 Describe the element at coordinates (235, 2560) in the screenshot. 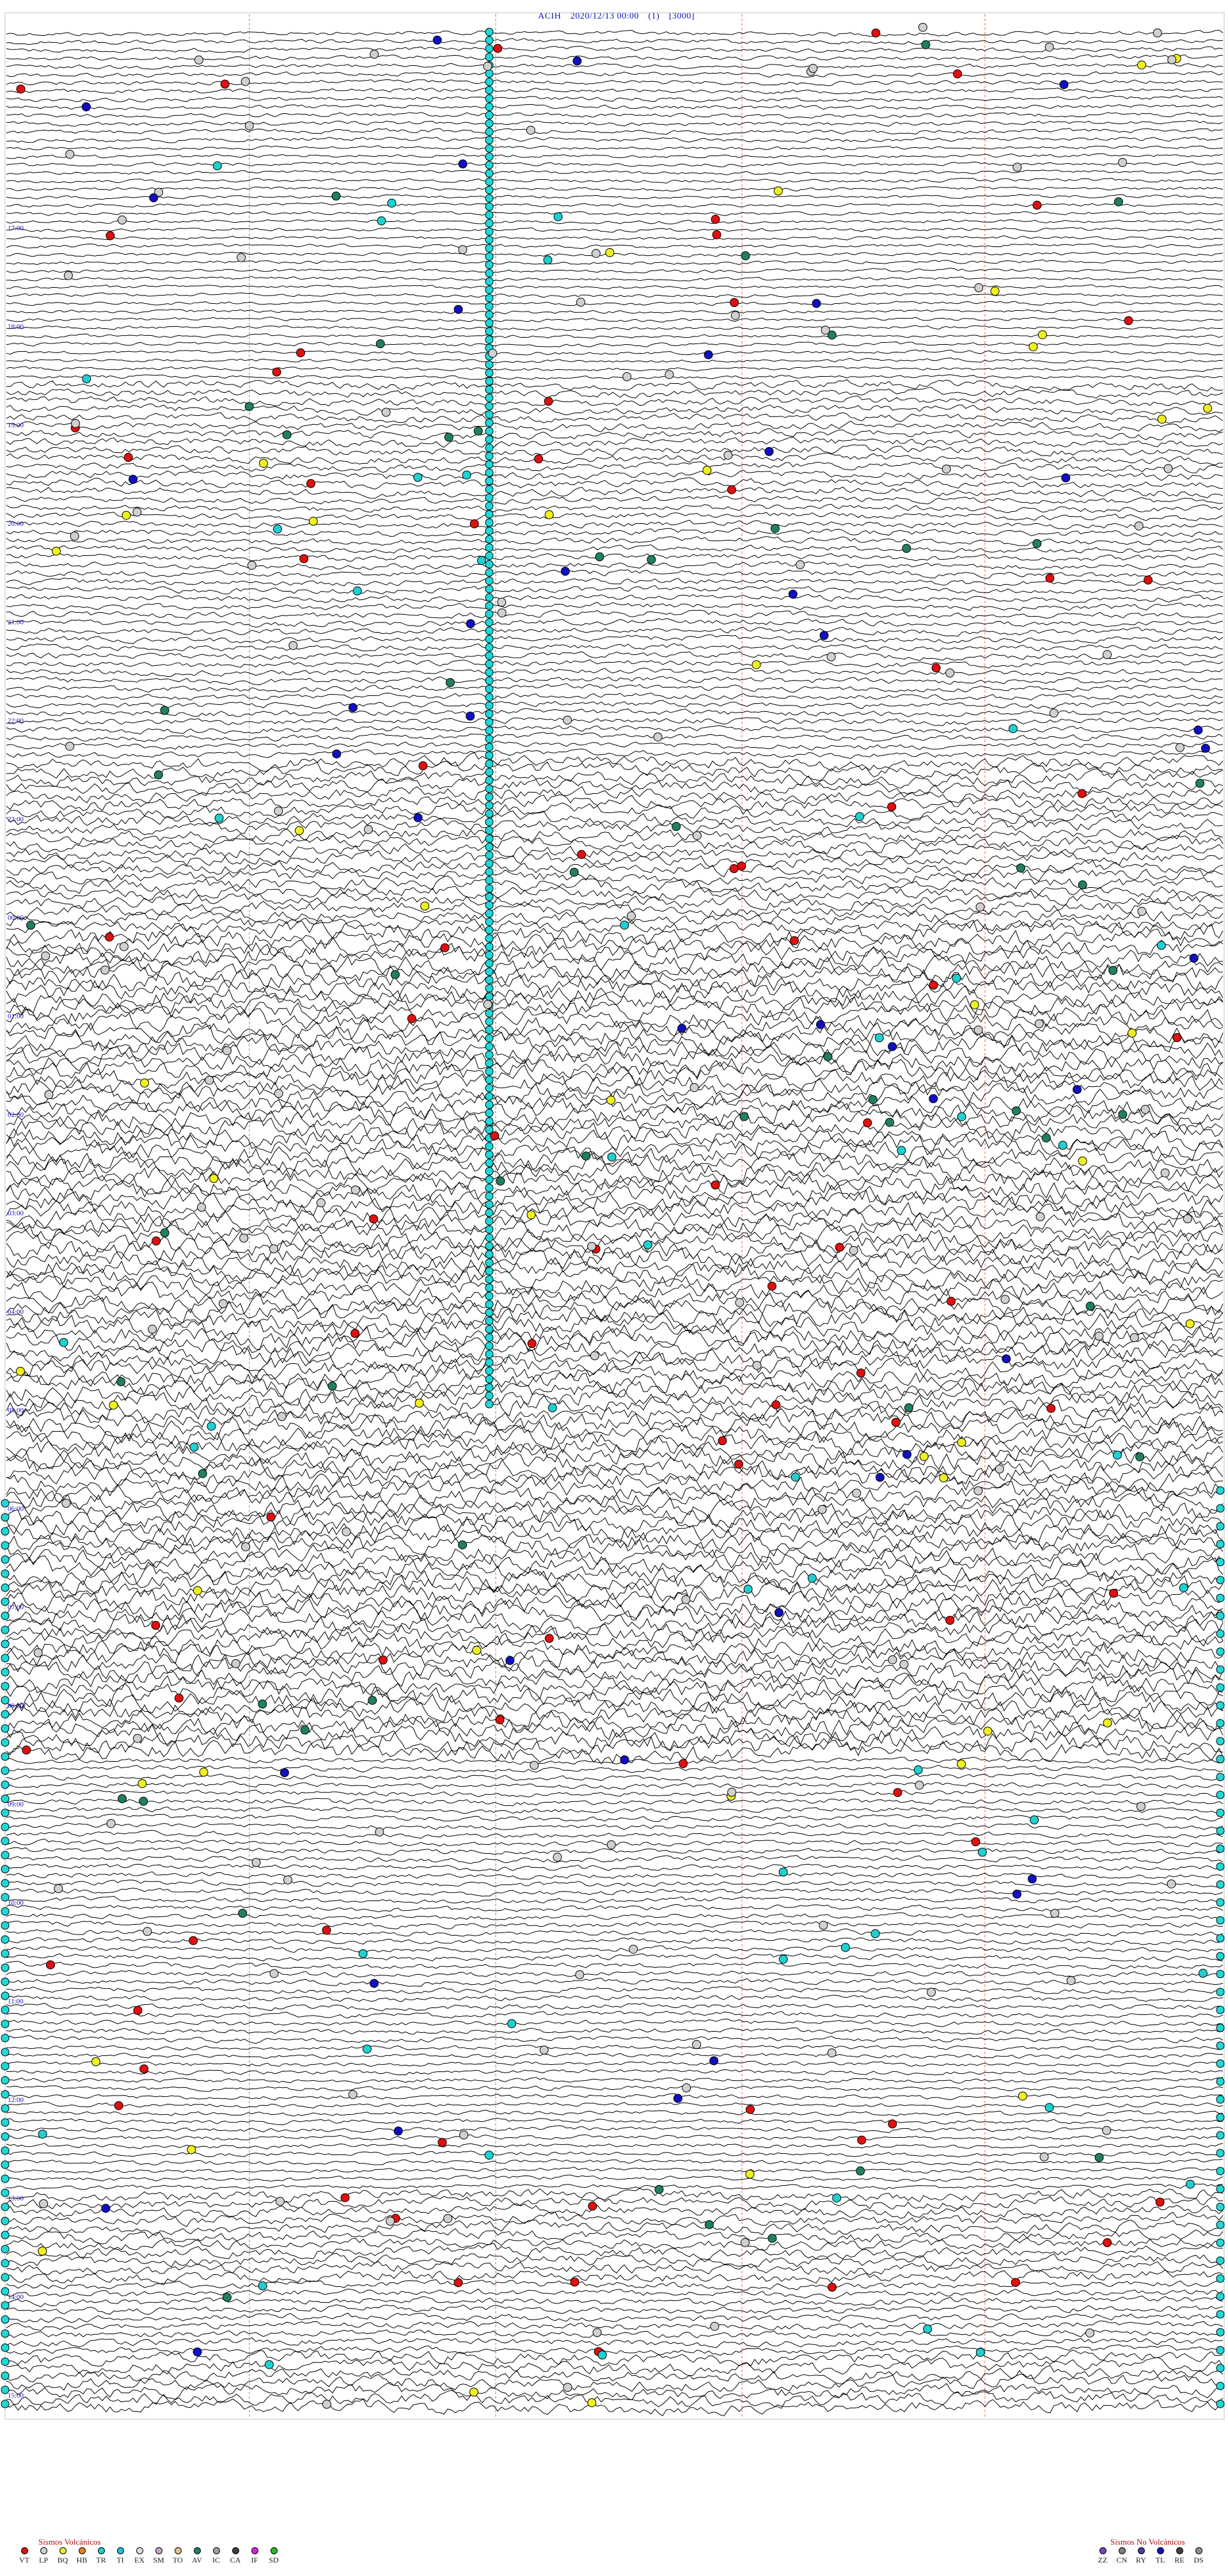

I see `legend-code: CA` at that location.